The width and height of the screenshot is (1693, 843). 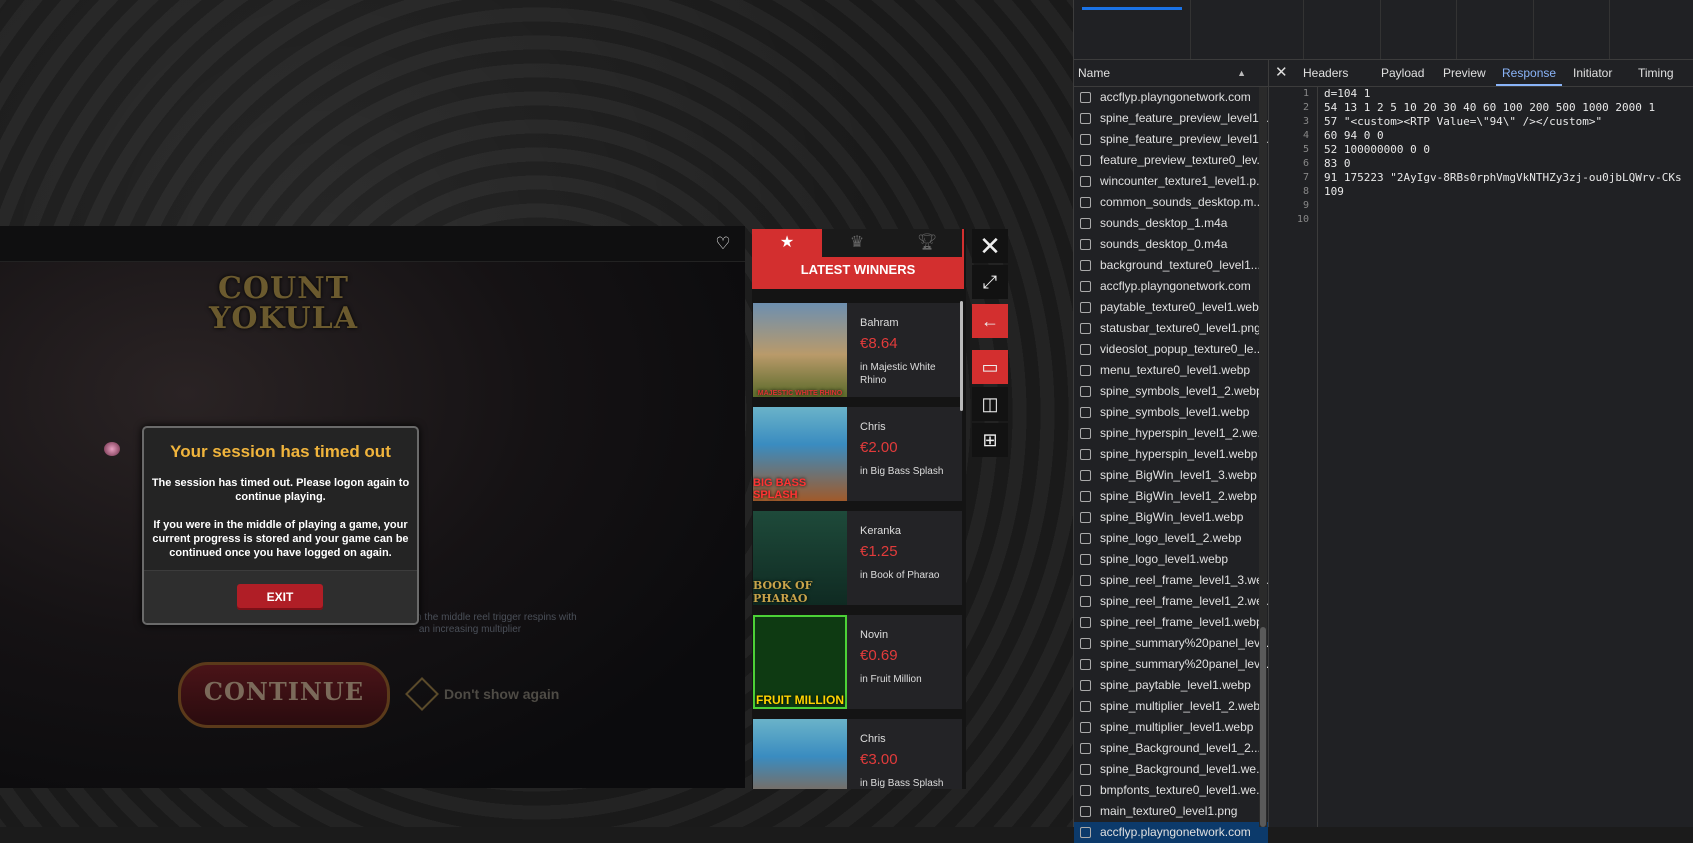 What do you see at coordinates (1529, 73) in the screenshot?
I see `tab-response: Response` at bounding box center [1529, 73].